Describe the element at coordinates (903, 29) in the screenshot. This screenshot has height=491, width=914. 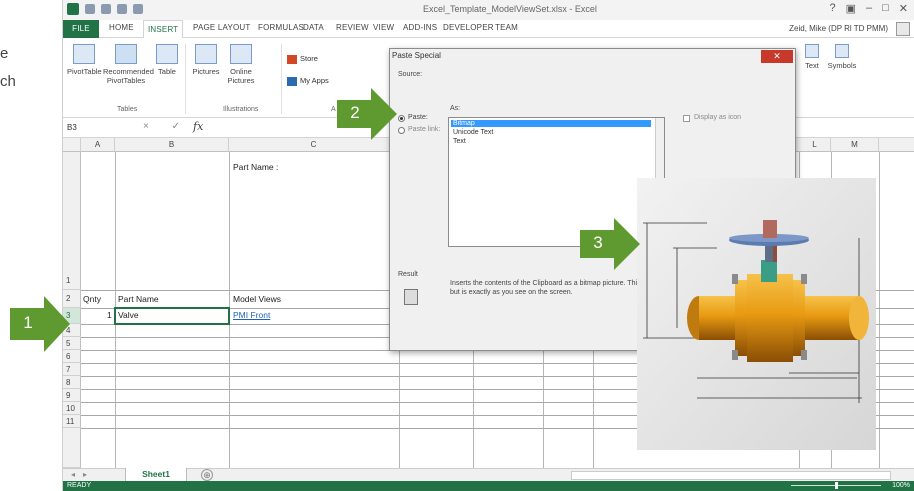
I see `avatar` at that location.